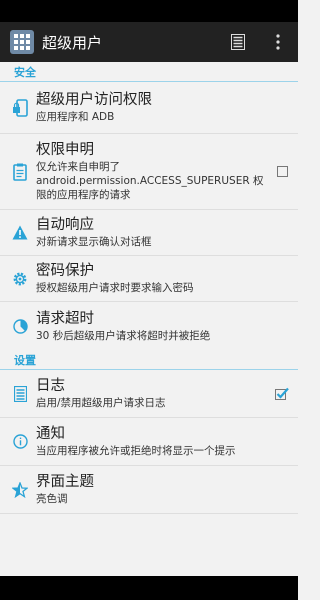  Describe the element at coordinates (94, 100) in the screenshot. I see `pref-title: 超级用户访问权限` at that location.